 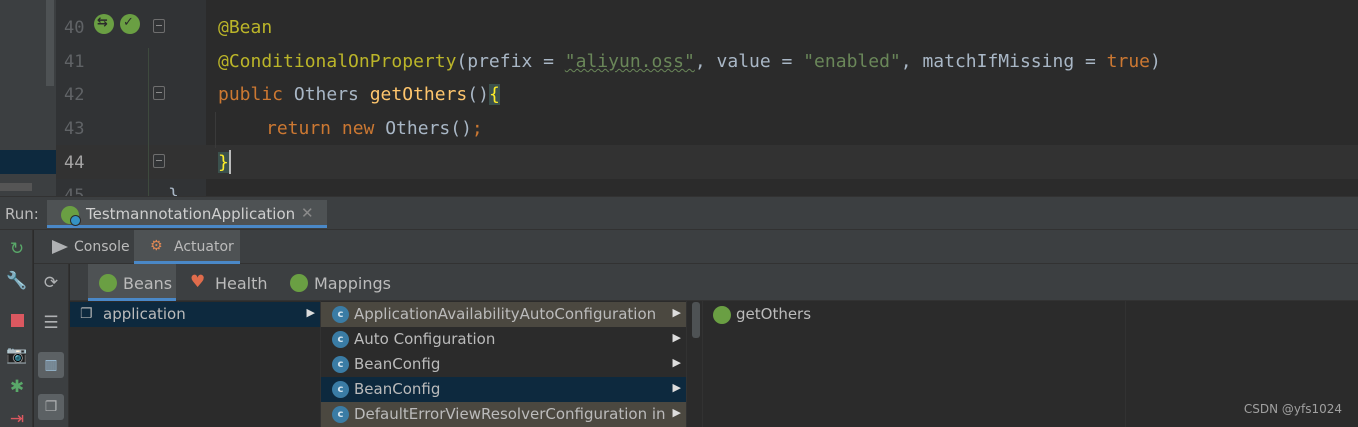 I want to click on type-name: Others, so click(x=331, y=94).